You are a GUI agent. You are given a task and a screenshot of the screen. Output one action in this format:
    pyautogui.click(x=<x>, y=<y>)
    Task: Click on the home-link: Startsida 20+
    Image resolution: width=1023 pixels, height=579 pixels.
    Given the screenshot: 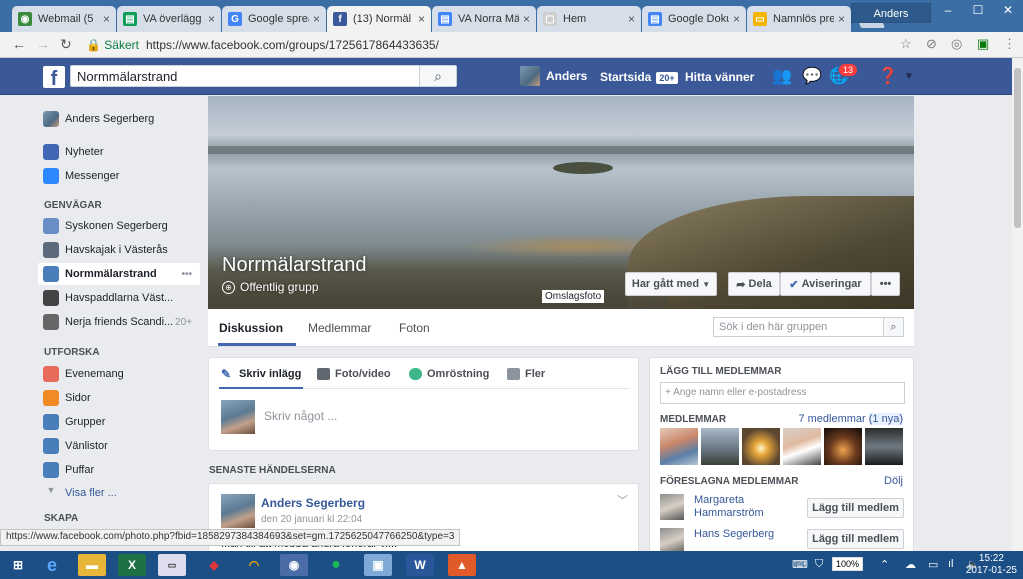 What is the action you would take?
    pyautogui.click(x=639, y=77)
    